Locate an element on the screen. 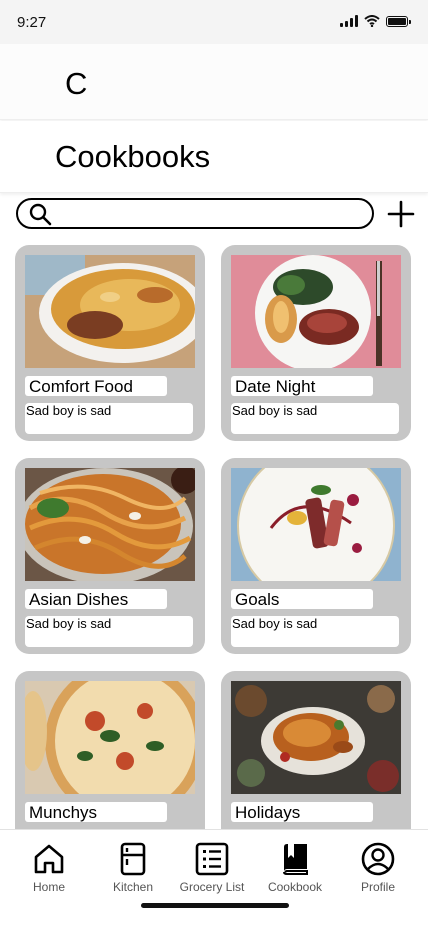 The width and height of the screenshot is (428, 926). cookbook-card: Munchys is located at coordinates (110, 750).